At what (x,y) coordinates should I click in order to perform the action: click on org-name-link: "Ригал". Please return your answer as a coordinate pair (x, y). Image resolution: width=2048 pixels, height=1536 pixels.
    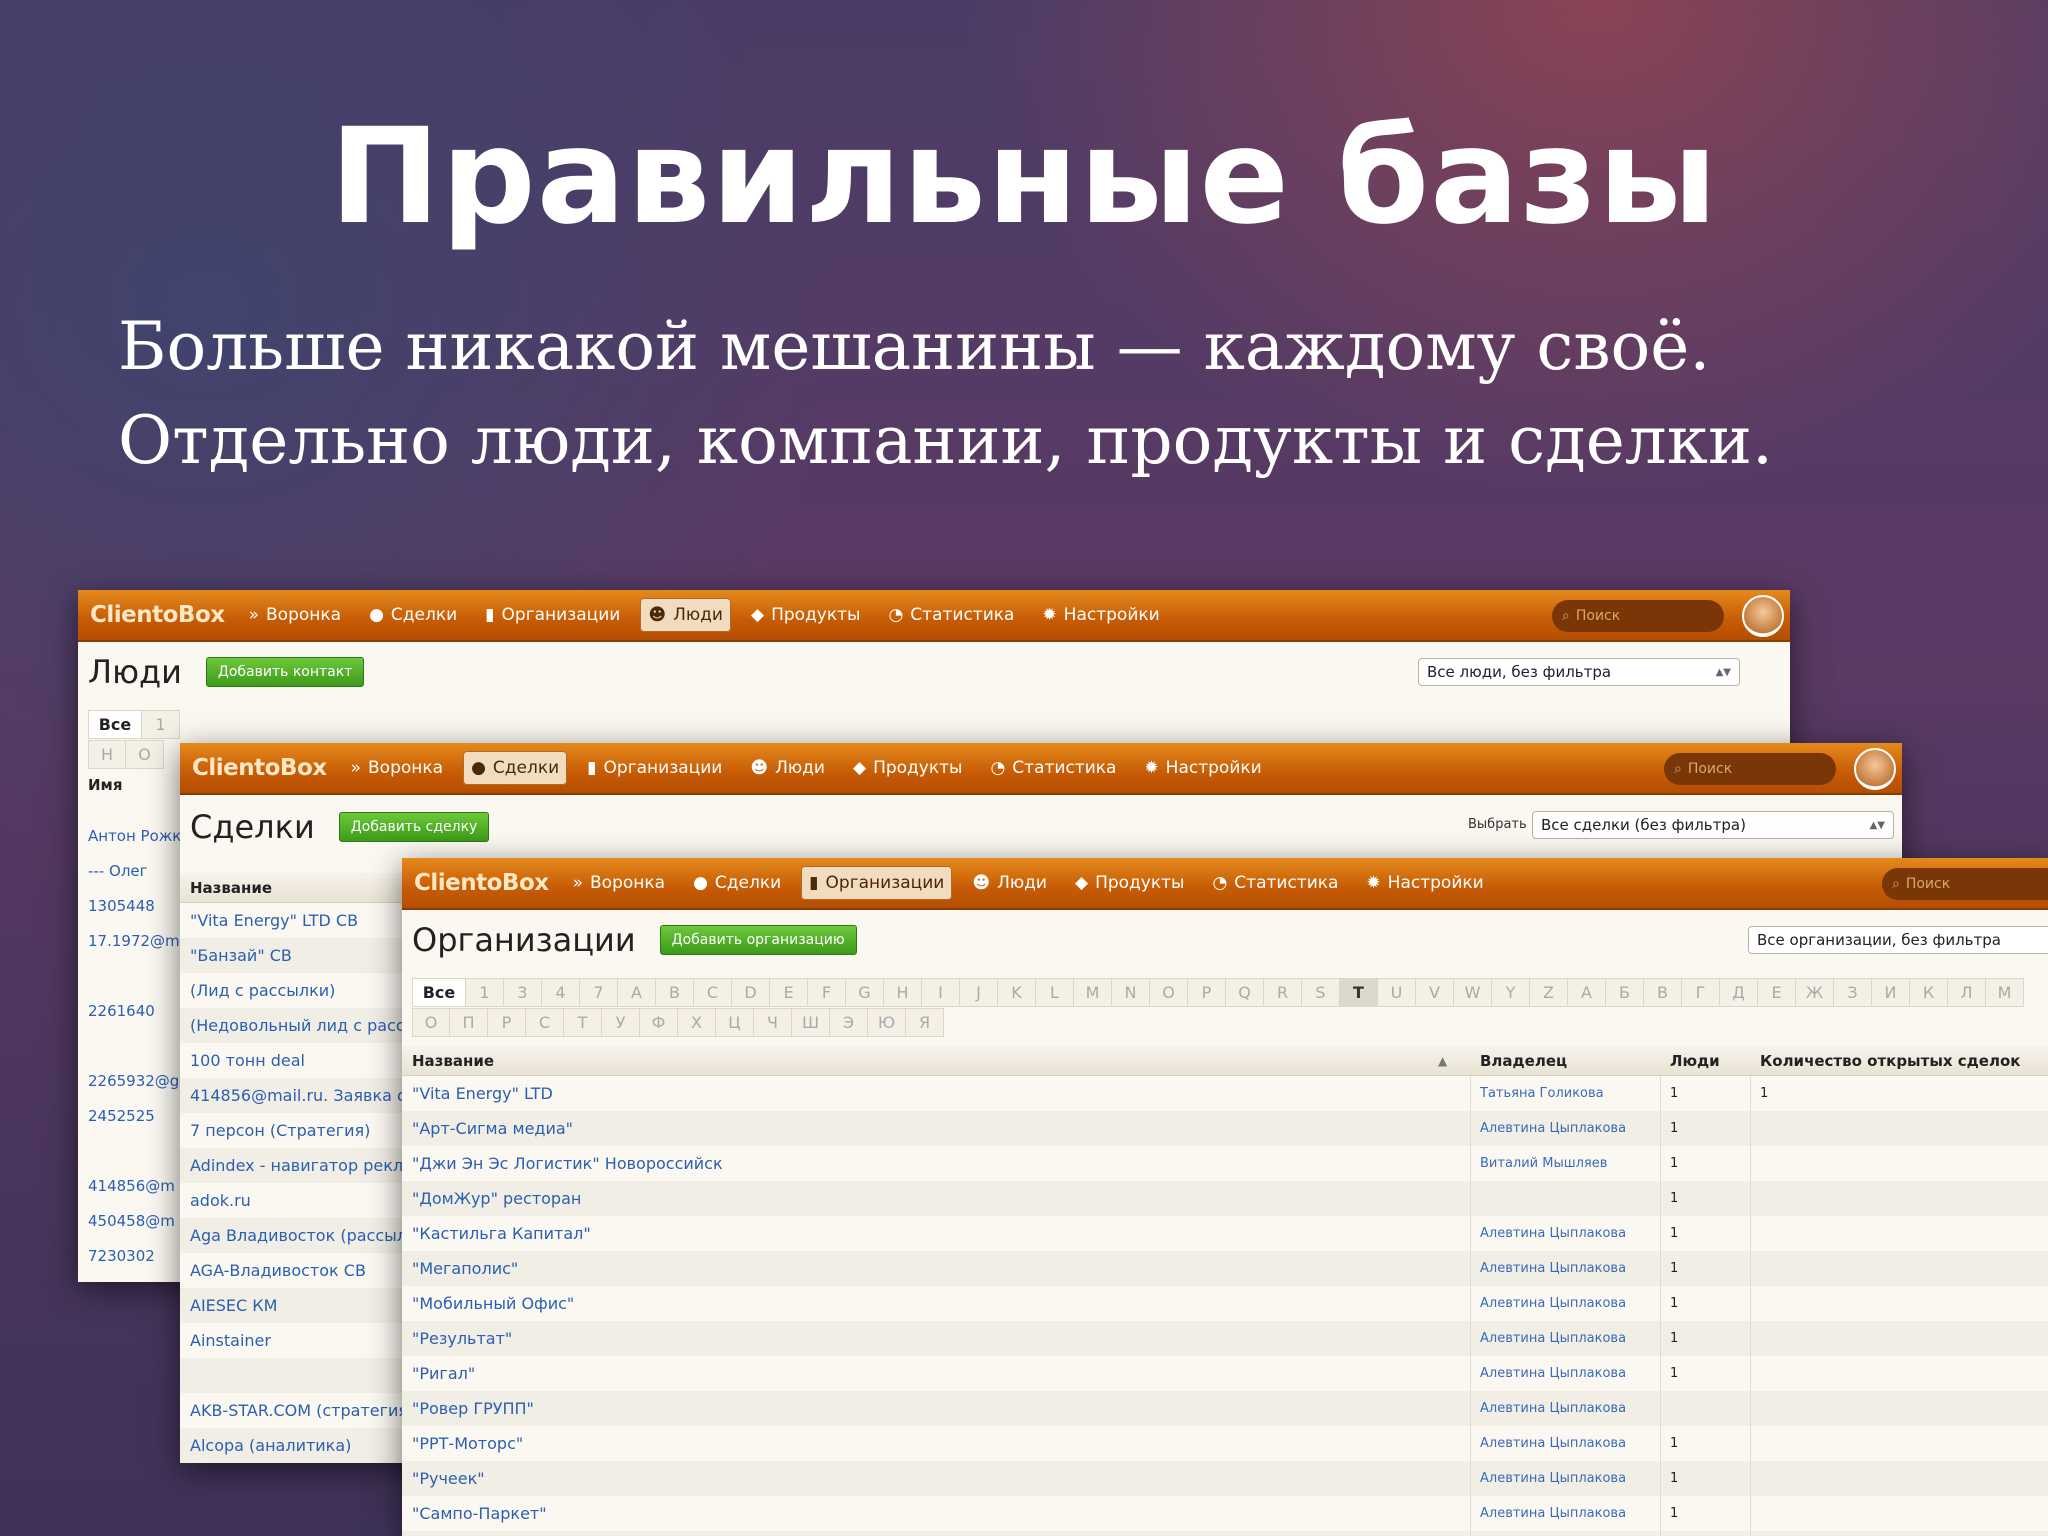
    Looking at the image, I should click on (438, 1373).